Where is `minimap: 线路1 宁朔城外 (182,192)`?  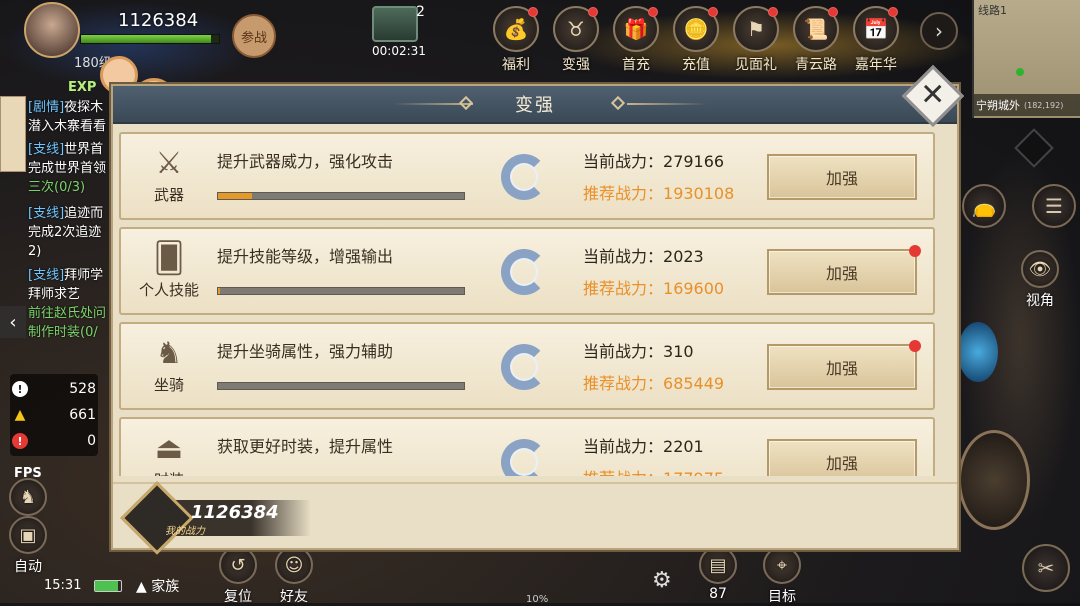 minimap: 线路1 宁朔城外 (182,192) is located at coordinates (1026, 59).